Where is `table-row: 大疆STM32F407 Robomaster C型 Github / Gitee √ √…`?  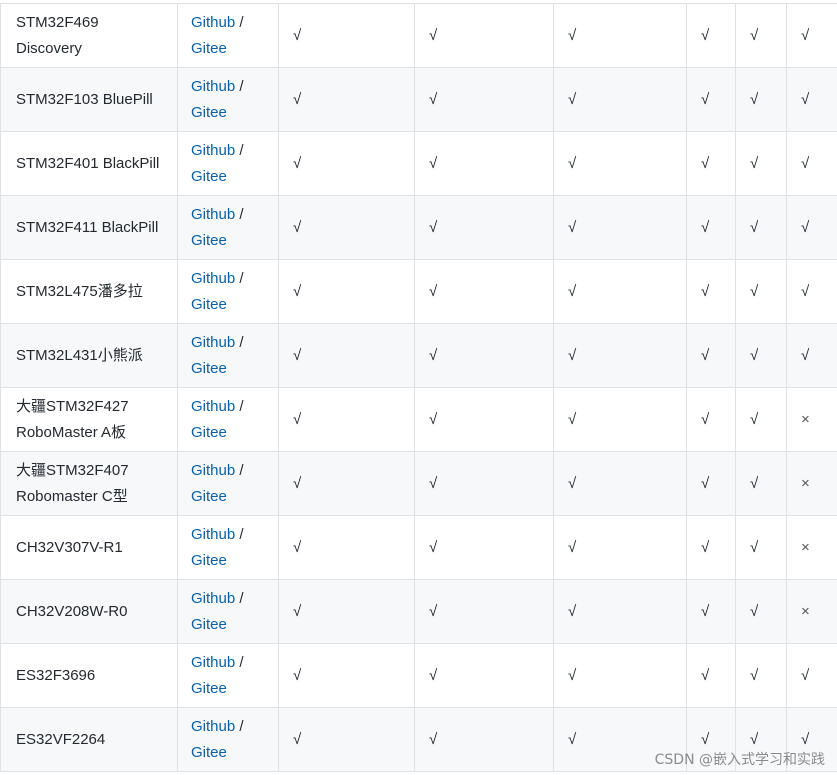 table-row: 大疆STM32F407 Robomaster C型 Github / Gitee √ √… is located at coordinates (418, 483).